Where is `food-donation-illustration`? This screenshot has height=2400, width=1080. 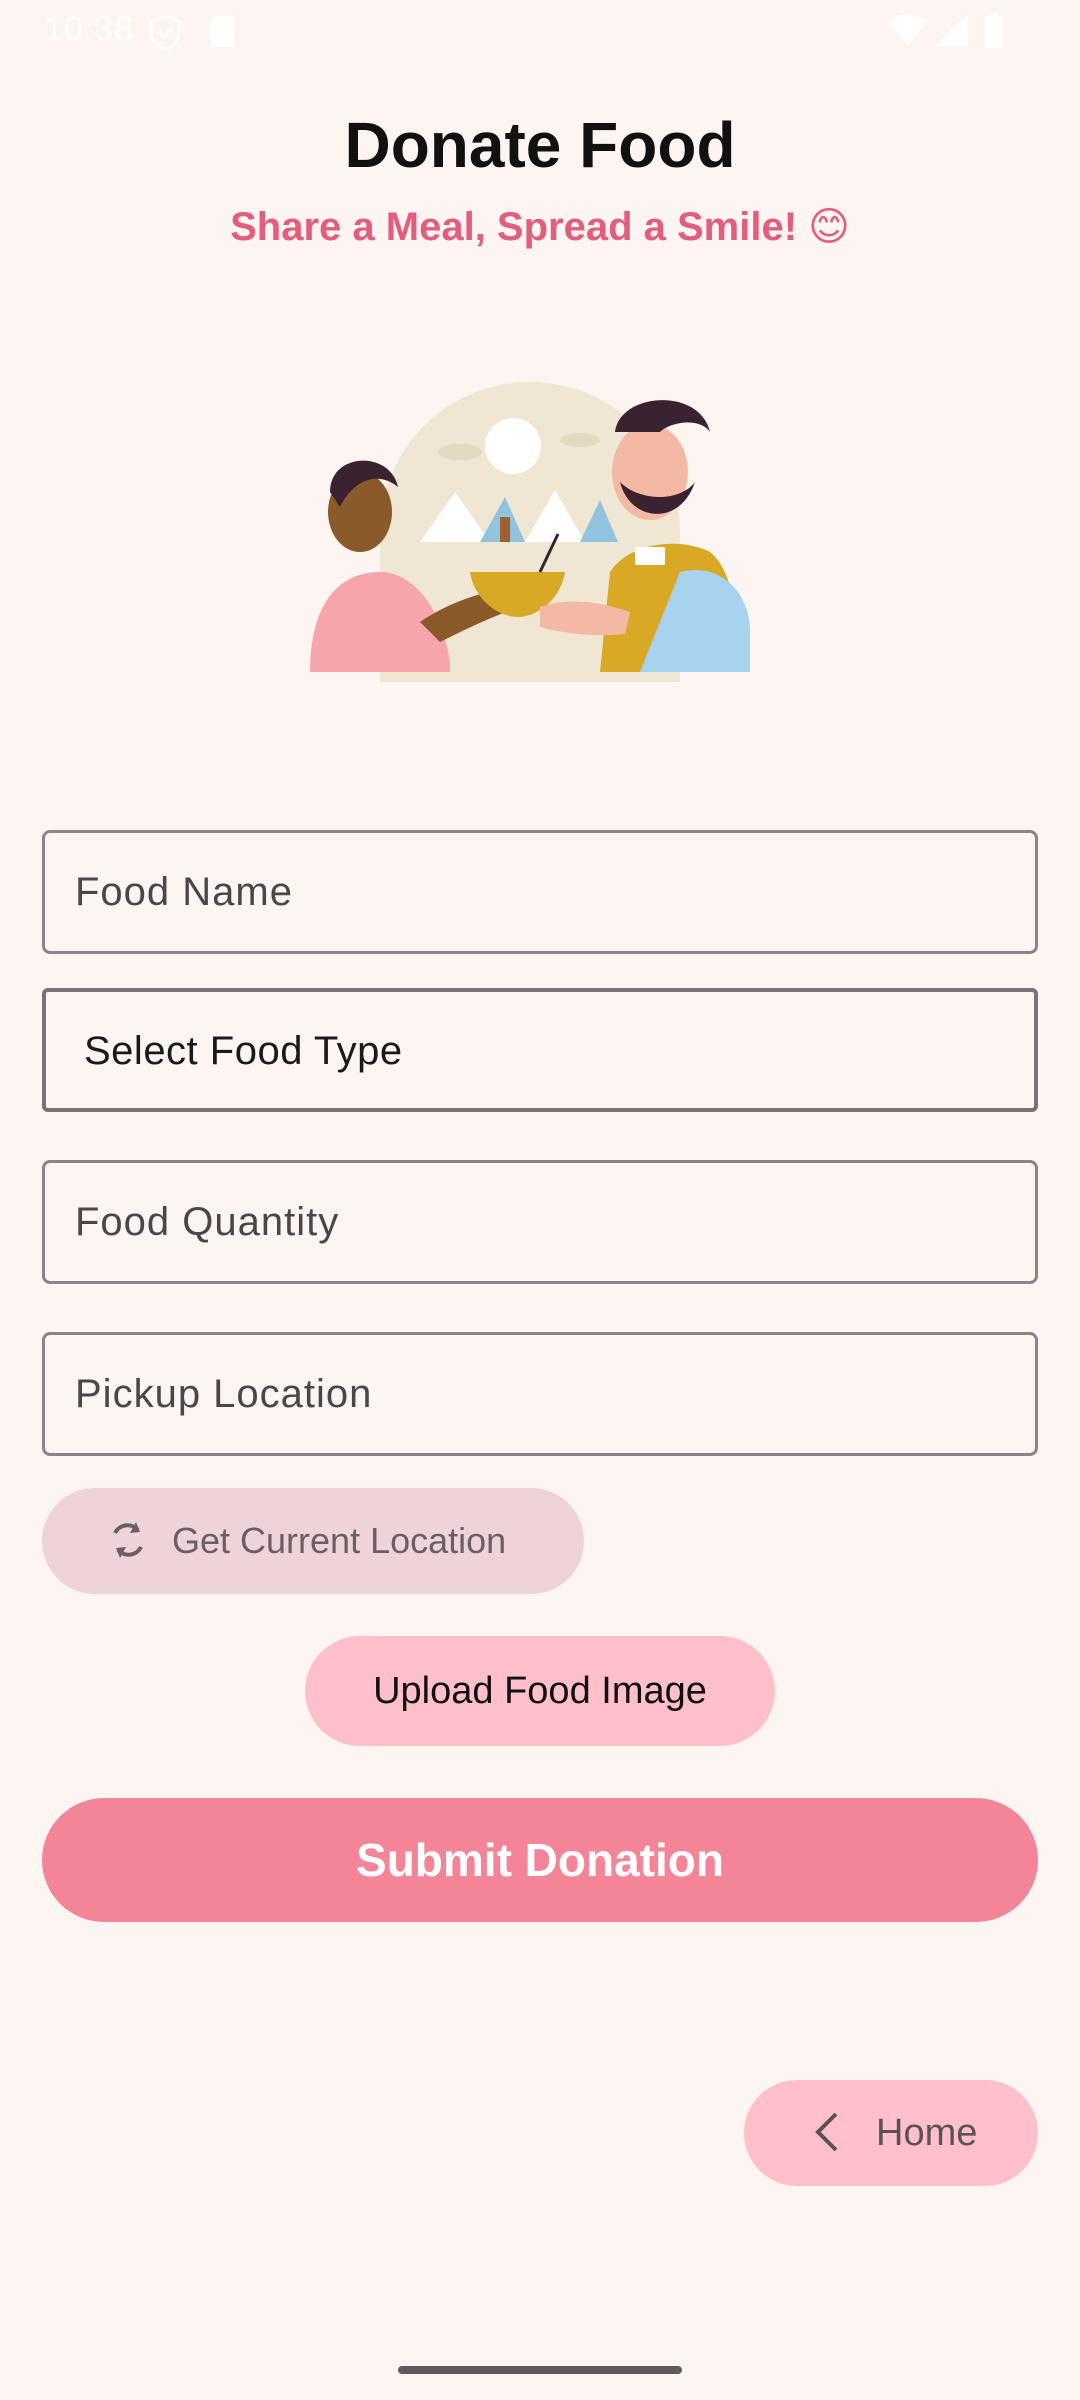
food-donation-illustration is located at coordinates (530, 532).